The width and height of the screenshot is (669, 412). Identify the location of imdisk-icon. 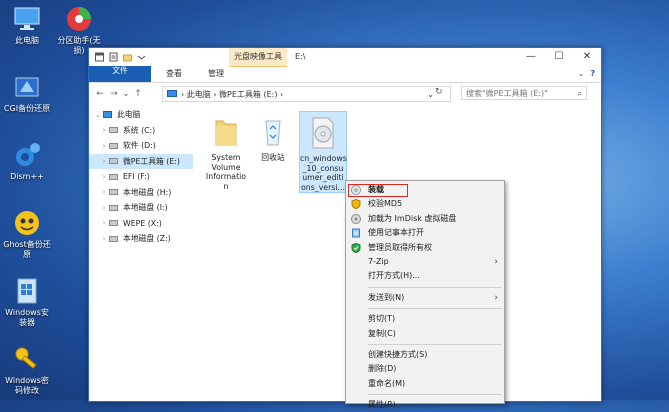
(356, 218).